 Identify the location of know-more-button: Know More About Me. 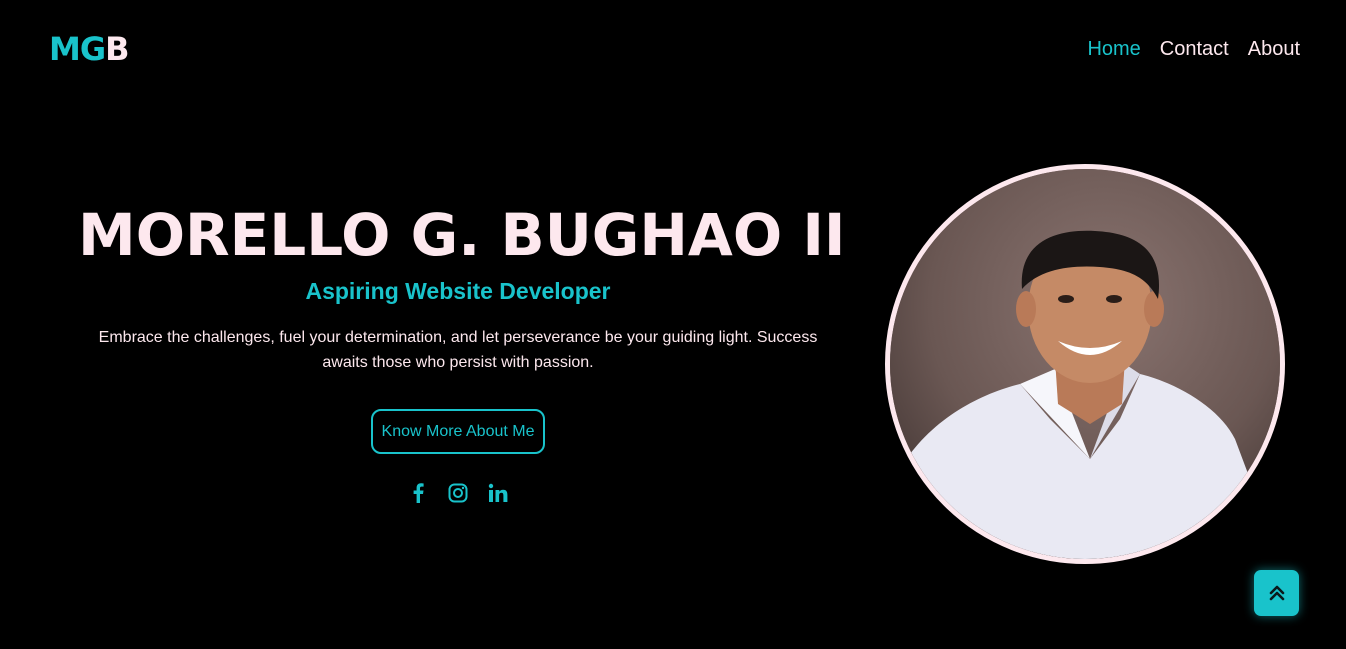
(458, 431).